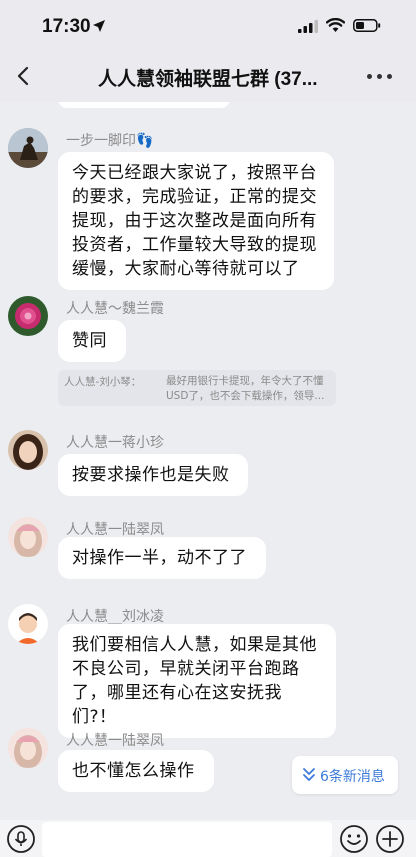 The height and width of the screenshot is (857, 416). What do you see at coordinates (115, 617) in the screenshot?
I see `sender-name: 人人慧__刘冰凌` at bounding box center [115, 617].